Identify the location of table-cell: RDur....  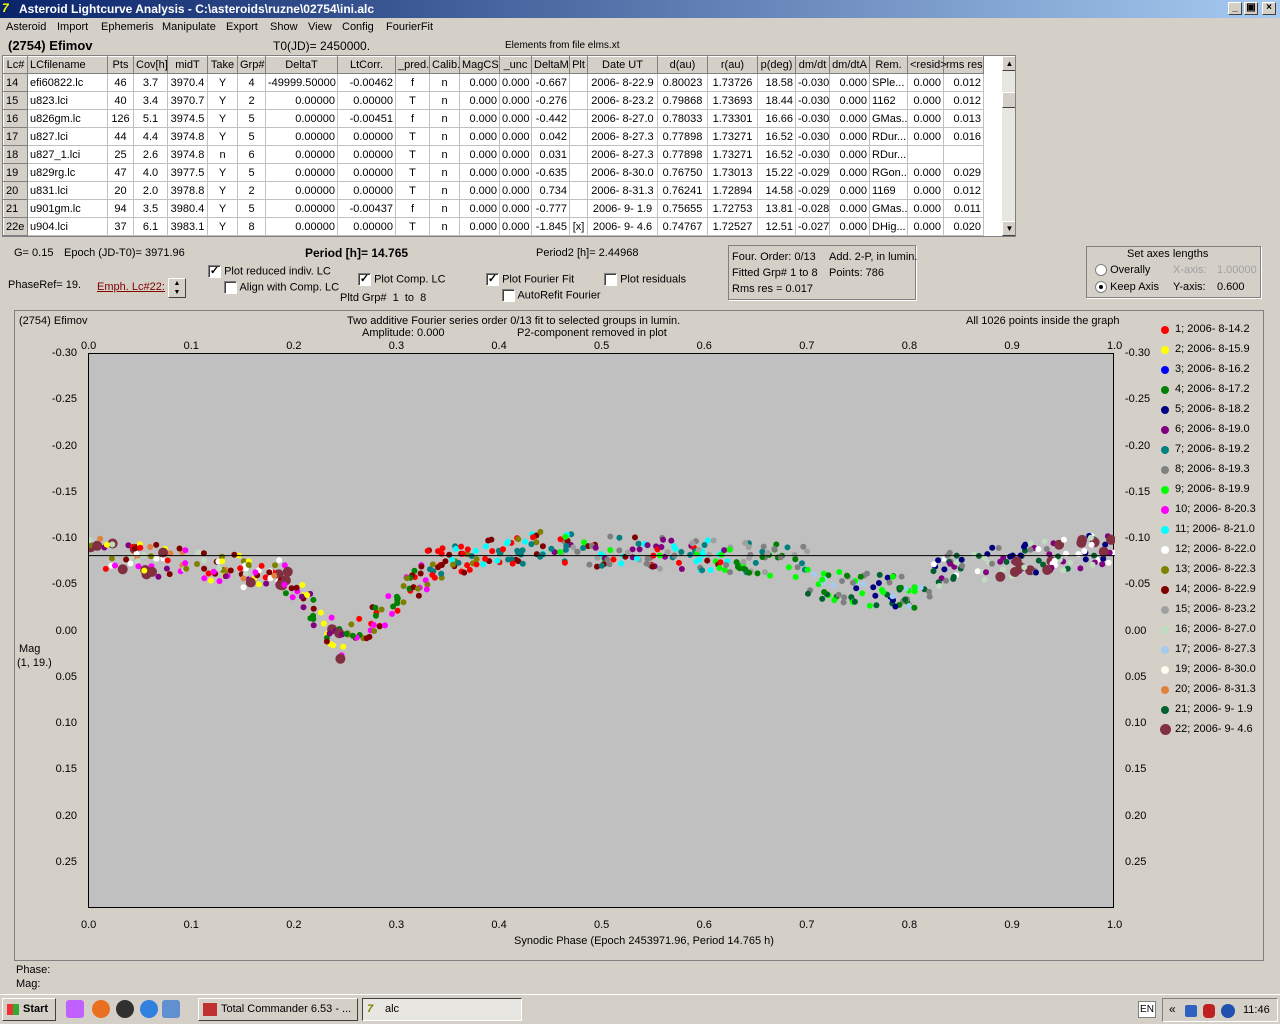
(888, 136).